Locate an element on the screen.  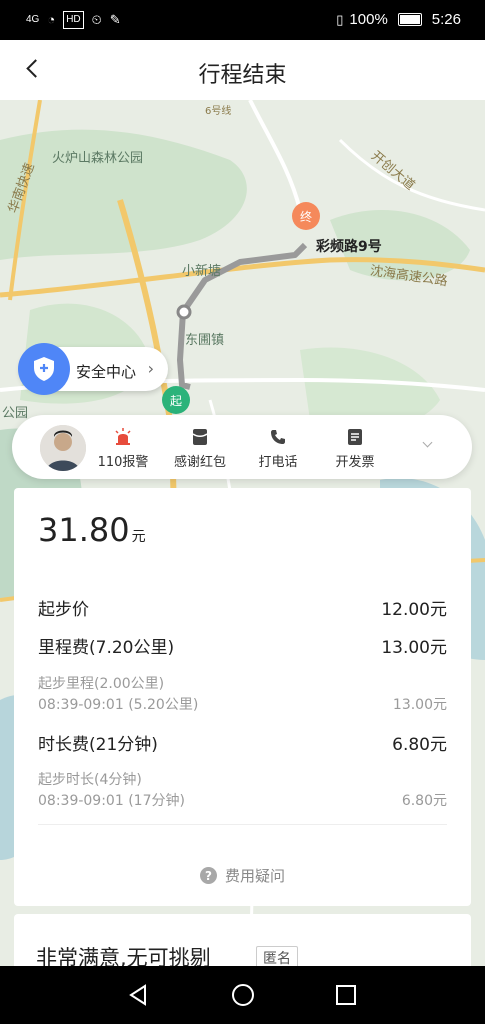
review-card: 非常满意,无可挑剔 匿名 is located at coordinates (242, 944).